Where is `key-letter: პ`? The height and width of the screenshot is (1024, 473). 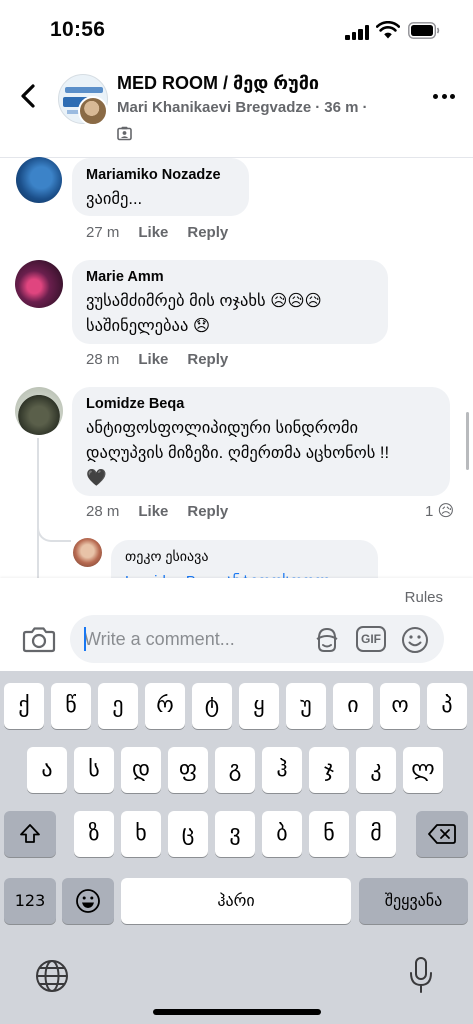
key-letter: პ is located at coordinates (447, 706).